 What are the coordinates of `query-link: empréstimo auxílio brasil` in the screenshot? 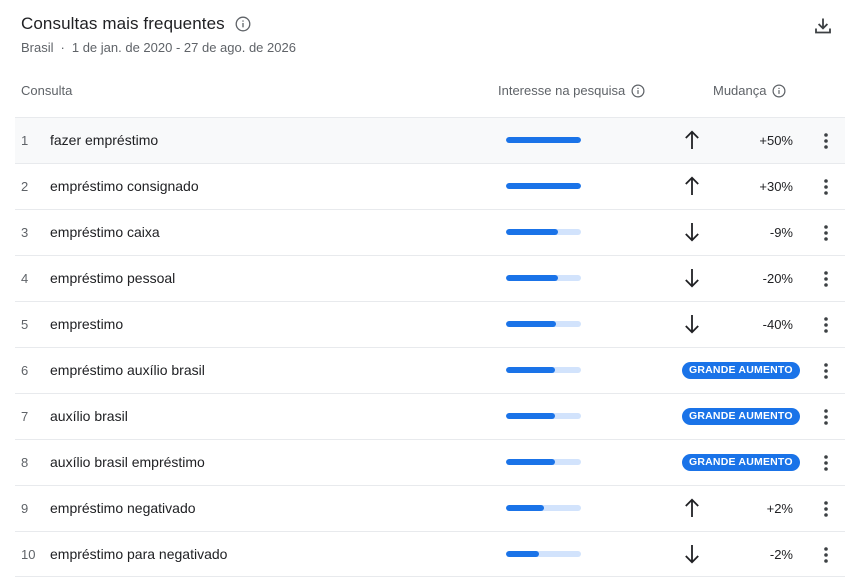 It's located at (127, 370).